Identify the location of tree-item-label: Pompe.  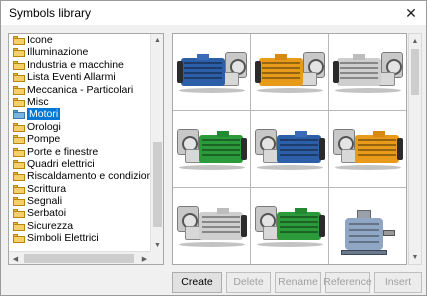
(44, 139).